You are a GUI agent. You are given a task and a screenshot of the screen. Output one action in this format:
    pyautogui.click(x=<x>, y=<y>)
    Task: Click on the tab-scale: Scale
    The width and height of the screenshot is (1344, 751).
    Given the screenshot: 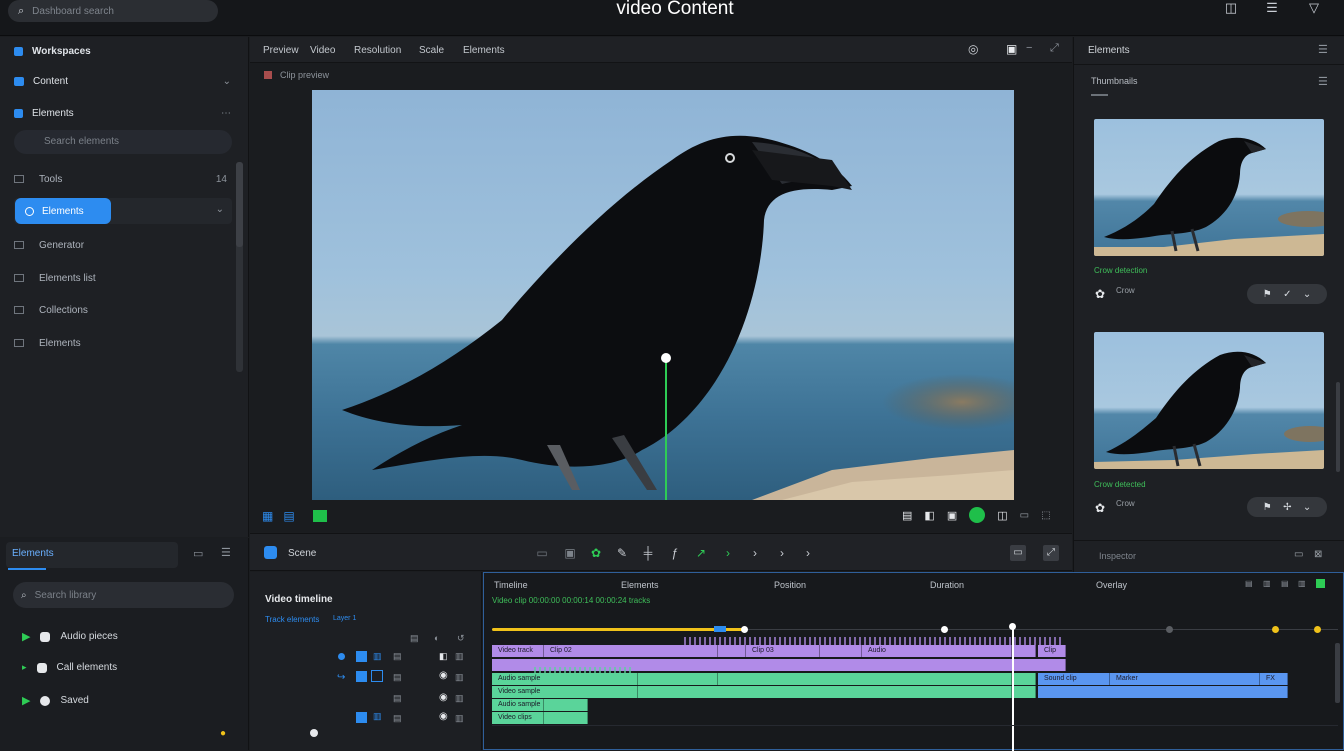 What is the action you would take?
    pyautogui.click(x=431, y=50)
    